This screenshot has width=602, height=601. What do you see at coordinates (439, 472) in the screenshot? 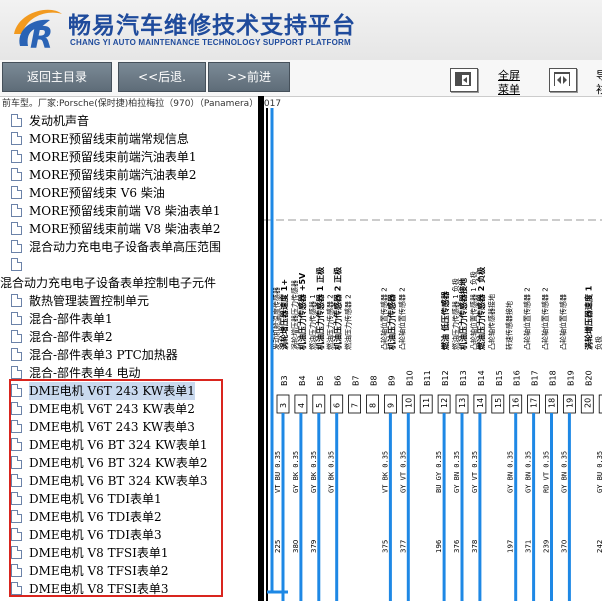
I see `wire-color-label: BU GY 0.35` at bounding box center [439, 472].